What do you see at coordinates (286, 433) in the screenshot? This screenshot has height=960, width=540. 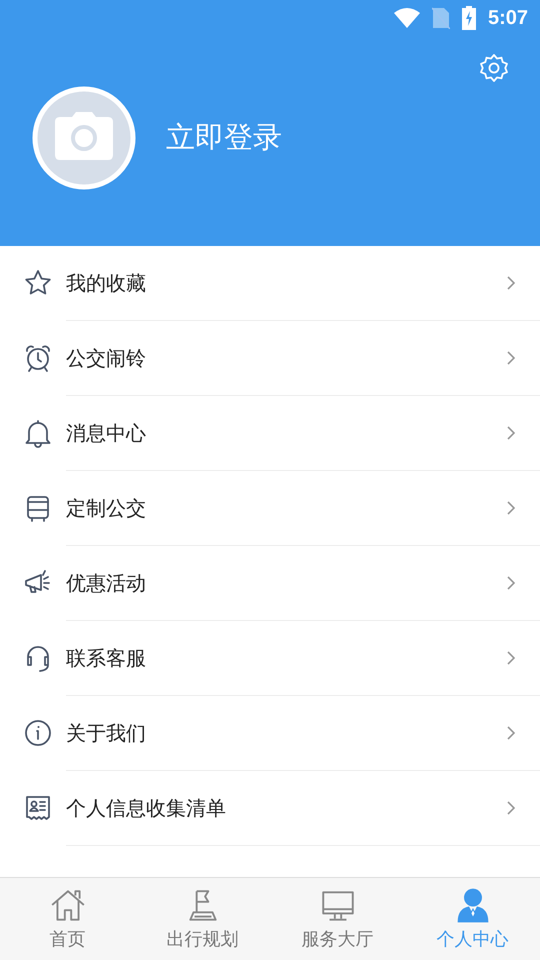 I see `menu-item: 消息中心` at bounding box center [286, 433].